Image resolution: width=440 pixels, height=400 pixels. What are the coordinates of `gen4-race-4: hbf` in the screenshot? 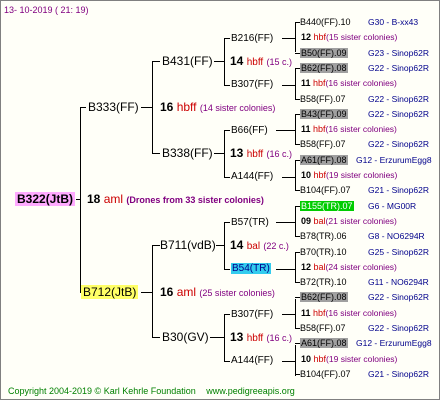 It's located at (319, 83).